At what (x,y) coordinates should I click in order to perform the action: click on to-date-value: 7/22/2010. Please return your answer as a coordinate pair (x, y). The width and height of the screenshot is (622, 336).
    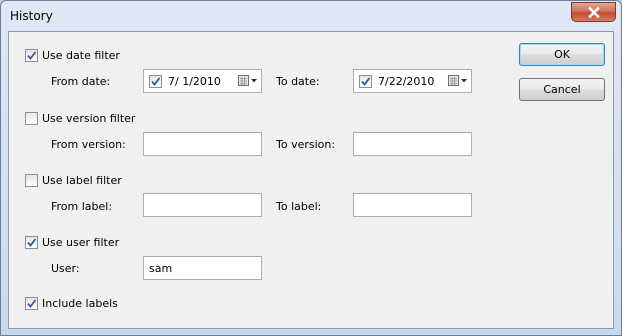
    Looking at the image, I should click on (406, 81).